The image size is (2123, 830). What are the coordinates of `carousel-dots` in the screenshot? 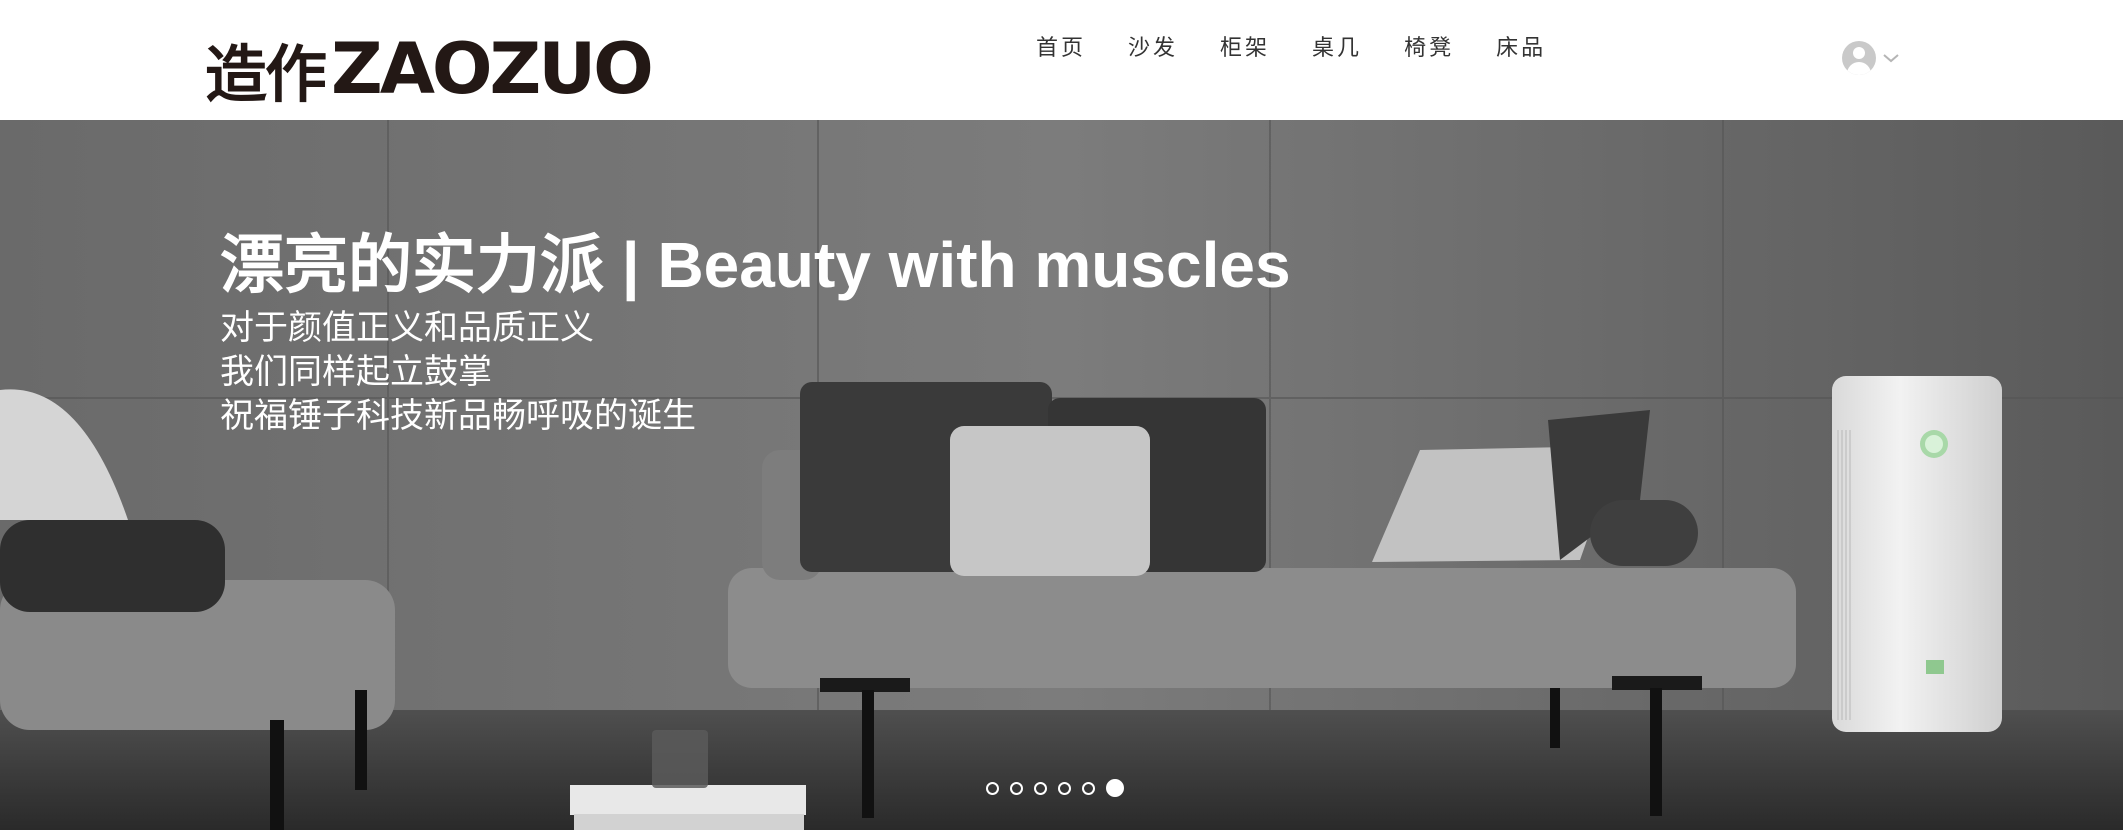 It's located at (1055, 788).